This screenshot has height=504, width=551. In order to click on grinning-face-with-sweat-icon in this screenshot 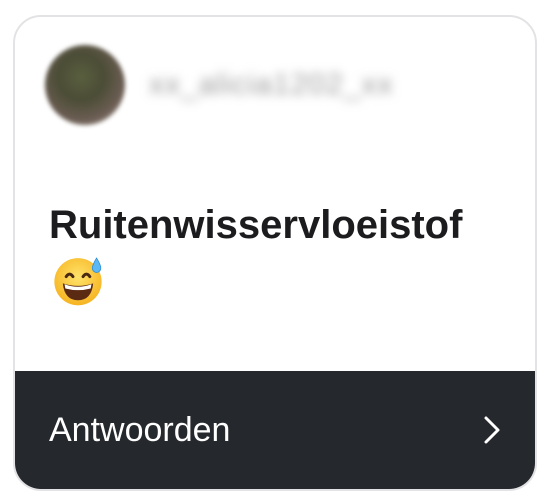, I will do `click(78, 281)`.